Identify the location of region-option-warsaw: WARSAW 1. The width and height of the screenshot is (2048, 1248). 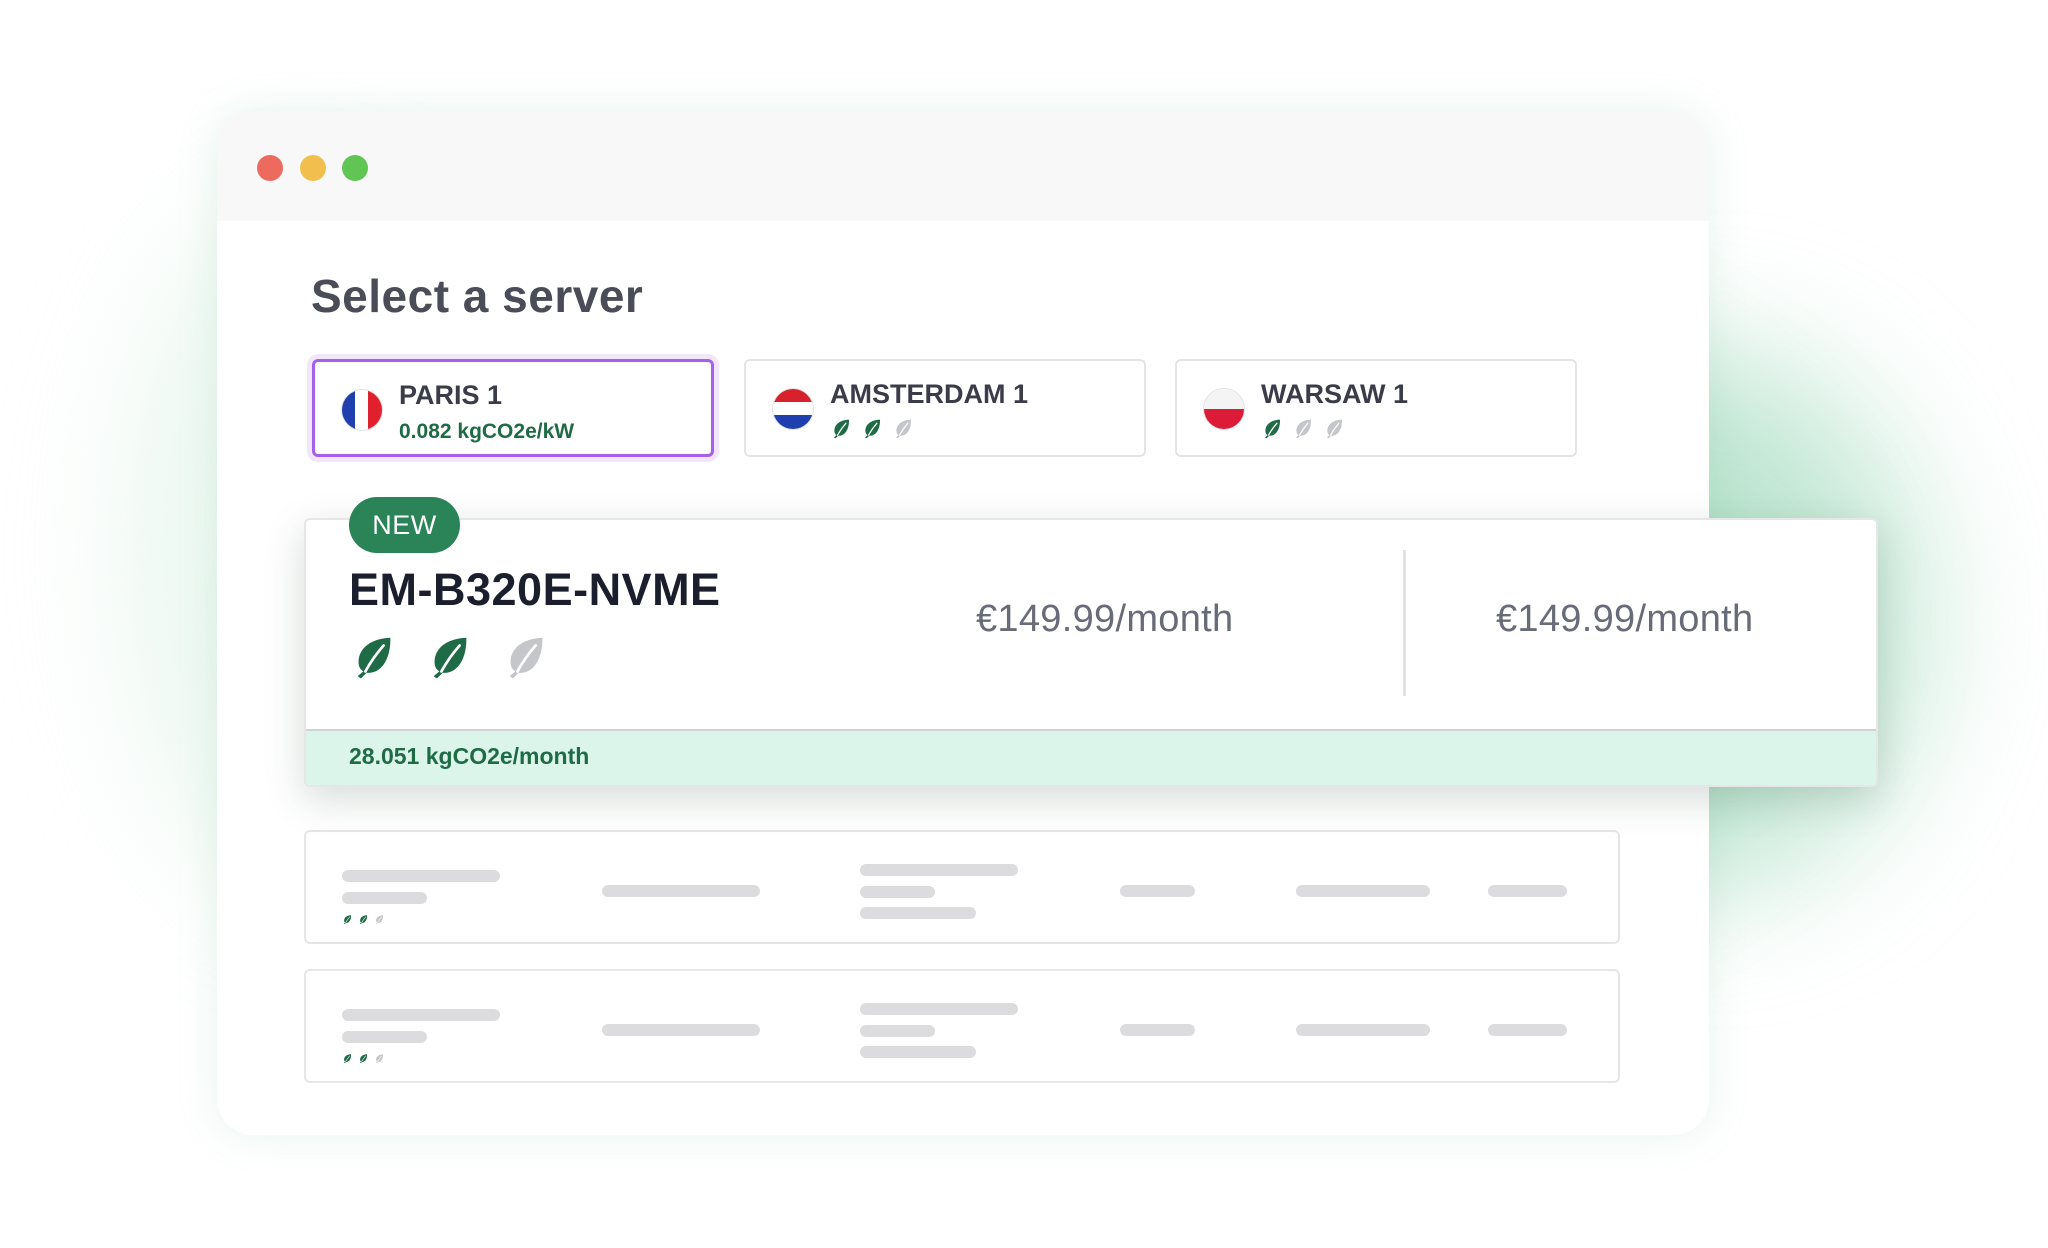
(1376, 408).